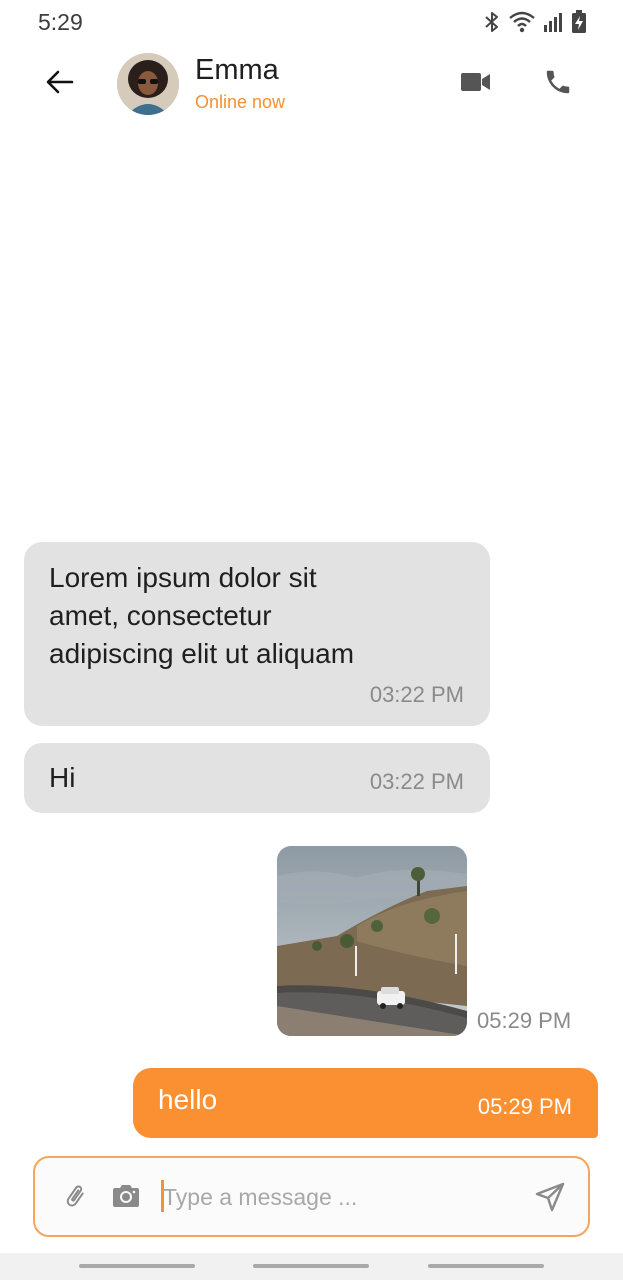 Image resolution: width=623 pixels, height=1280 pixels. Describe the element at coordinates (553, 22) in the screenshot. I see `signal-icon` at that location.